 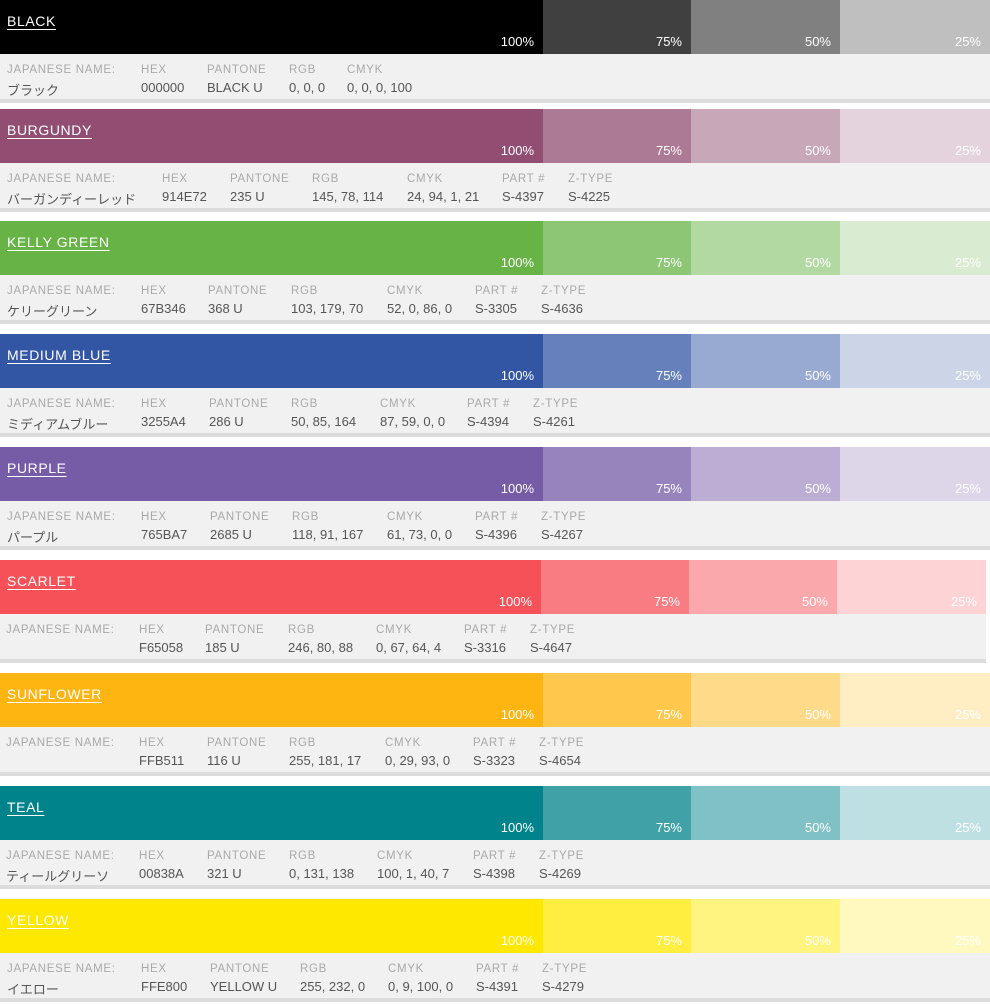 I want to click on color-name-link: SUNFLOWER, so click(x=54, y=694).